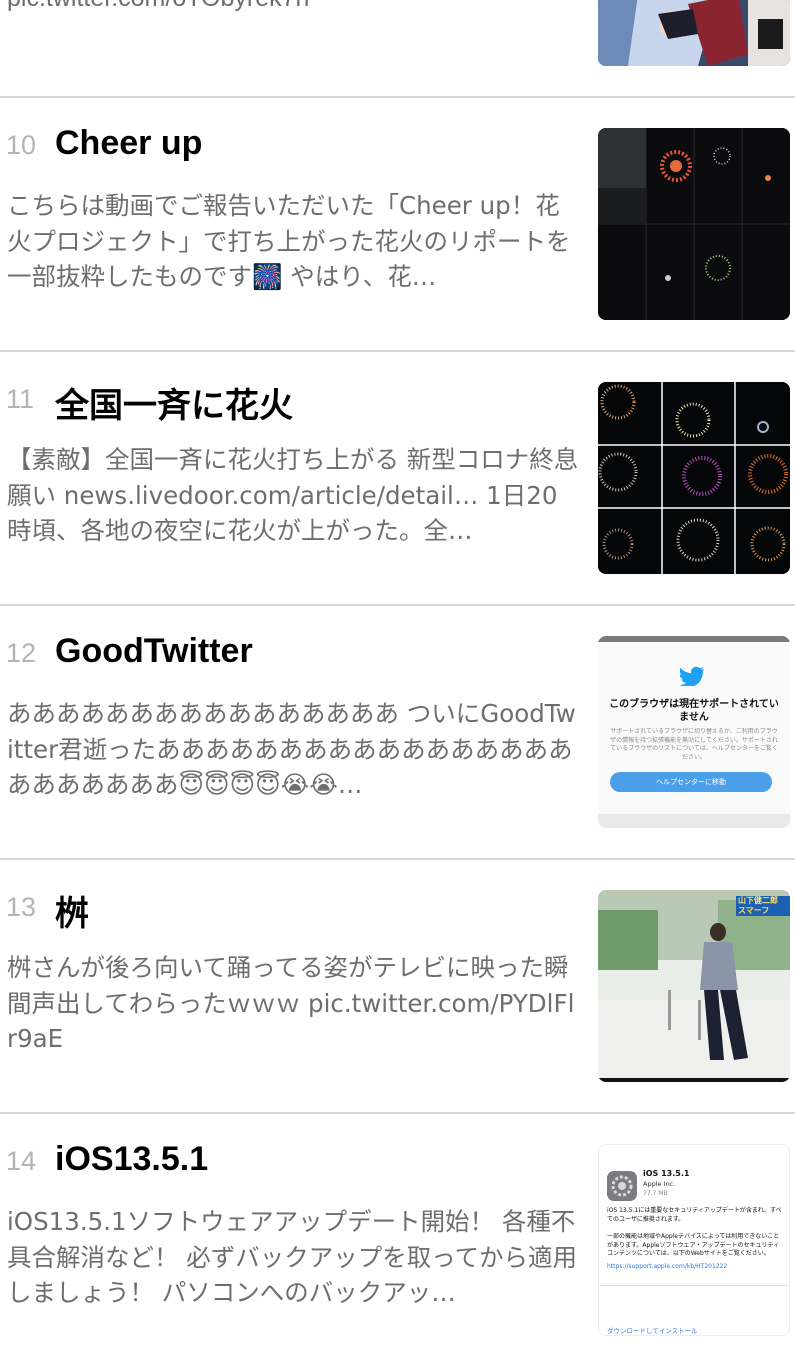 The width and height of the screenshot is (795, 1360). Describe the element at coordinates (174, 406) in the screenshot. I see `trend-title: 全国一斉に花火` at that location.